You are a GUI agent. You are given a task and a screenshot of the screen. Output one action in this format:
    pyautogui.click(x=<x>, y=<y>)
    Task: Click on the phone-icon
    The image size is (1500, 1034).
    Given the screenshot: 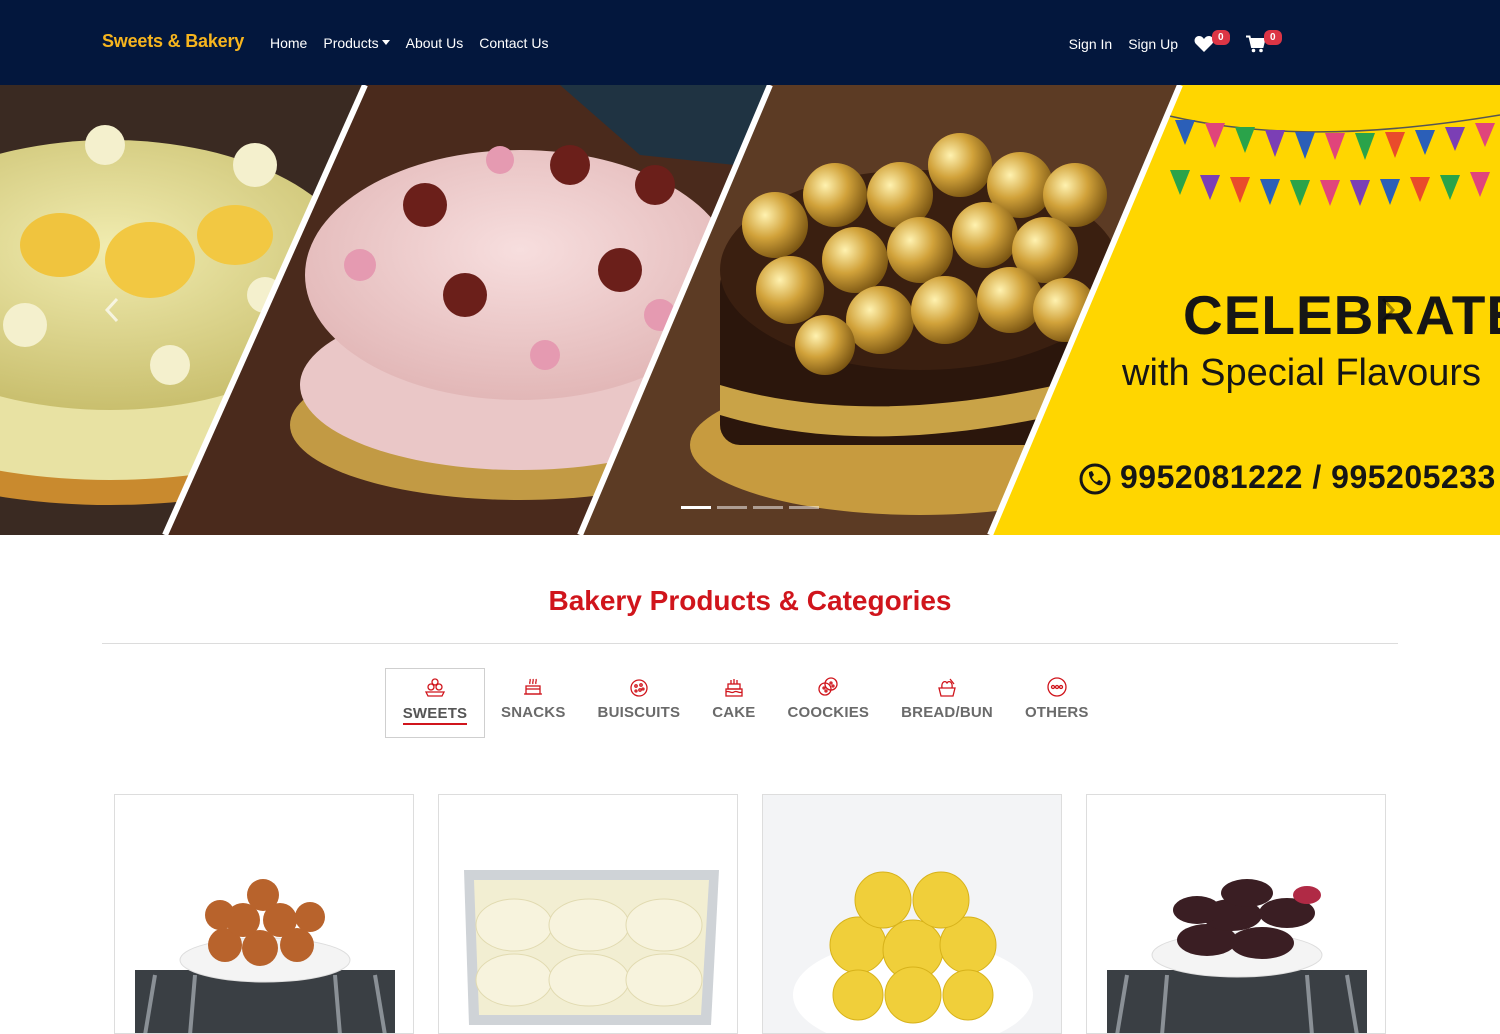 What is the action you would take?
    pyautogui.click(x=1095, y=479)
    